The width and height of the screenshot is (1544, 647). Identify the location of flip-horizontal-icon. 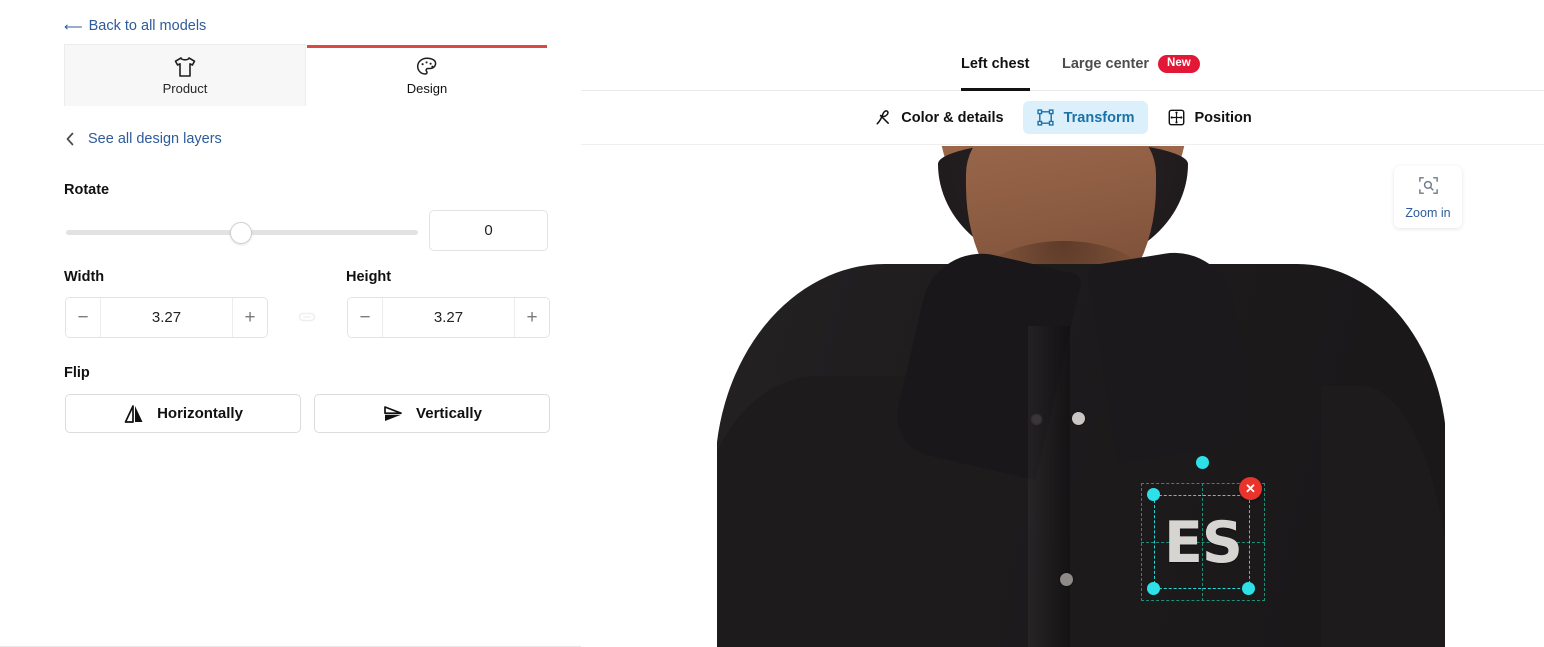
(134, 414).